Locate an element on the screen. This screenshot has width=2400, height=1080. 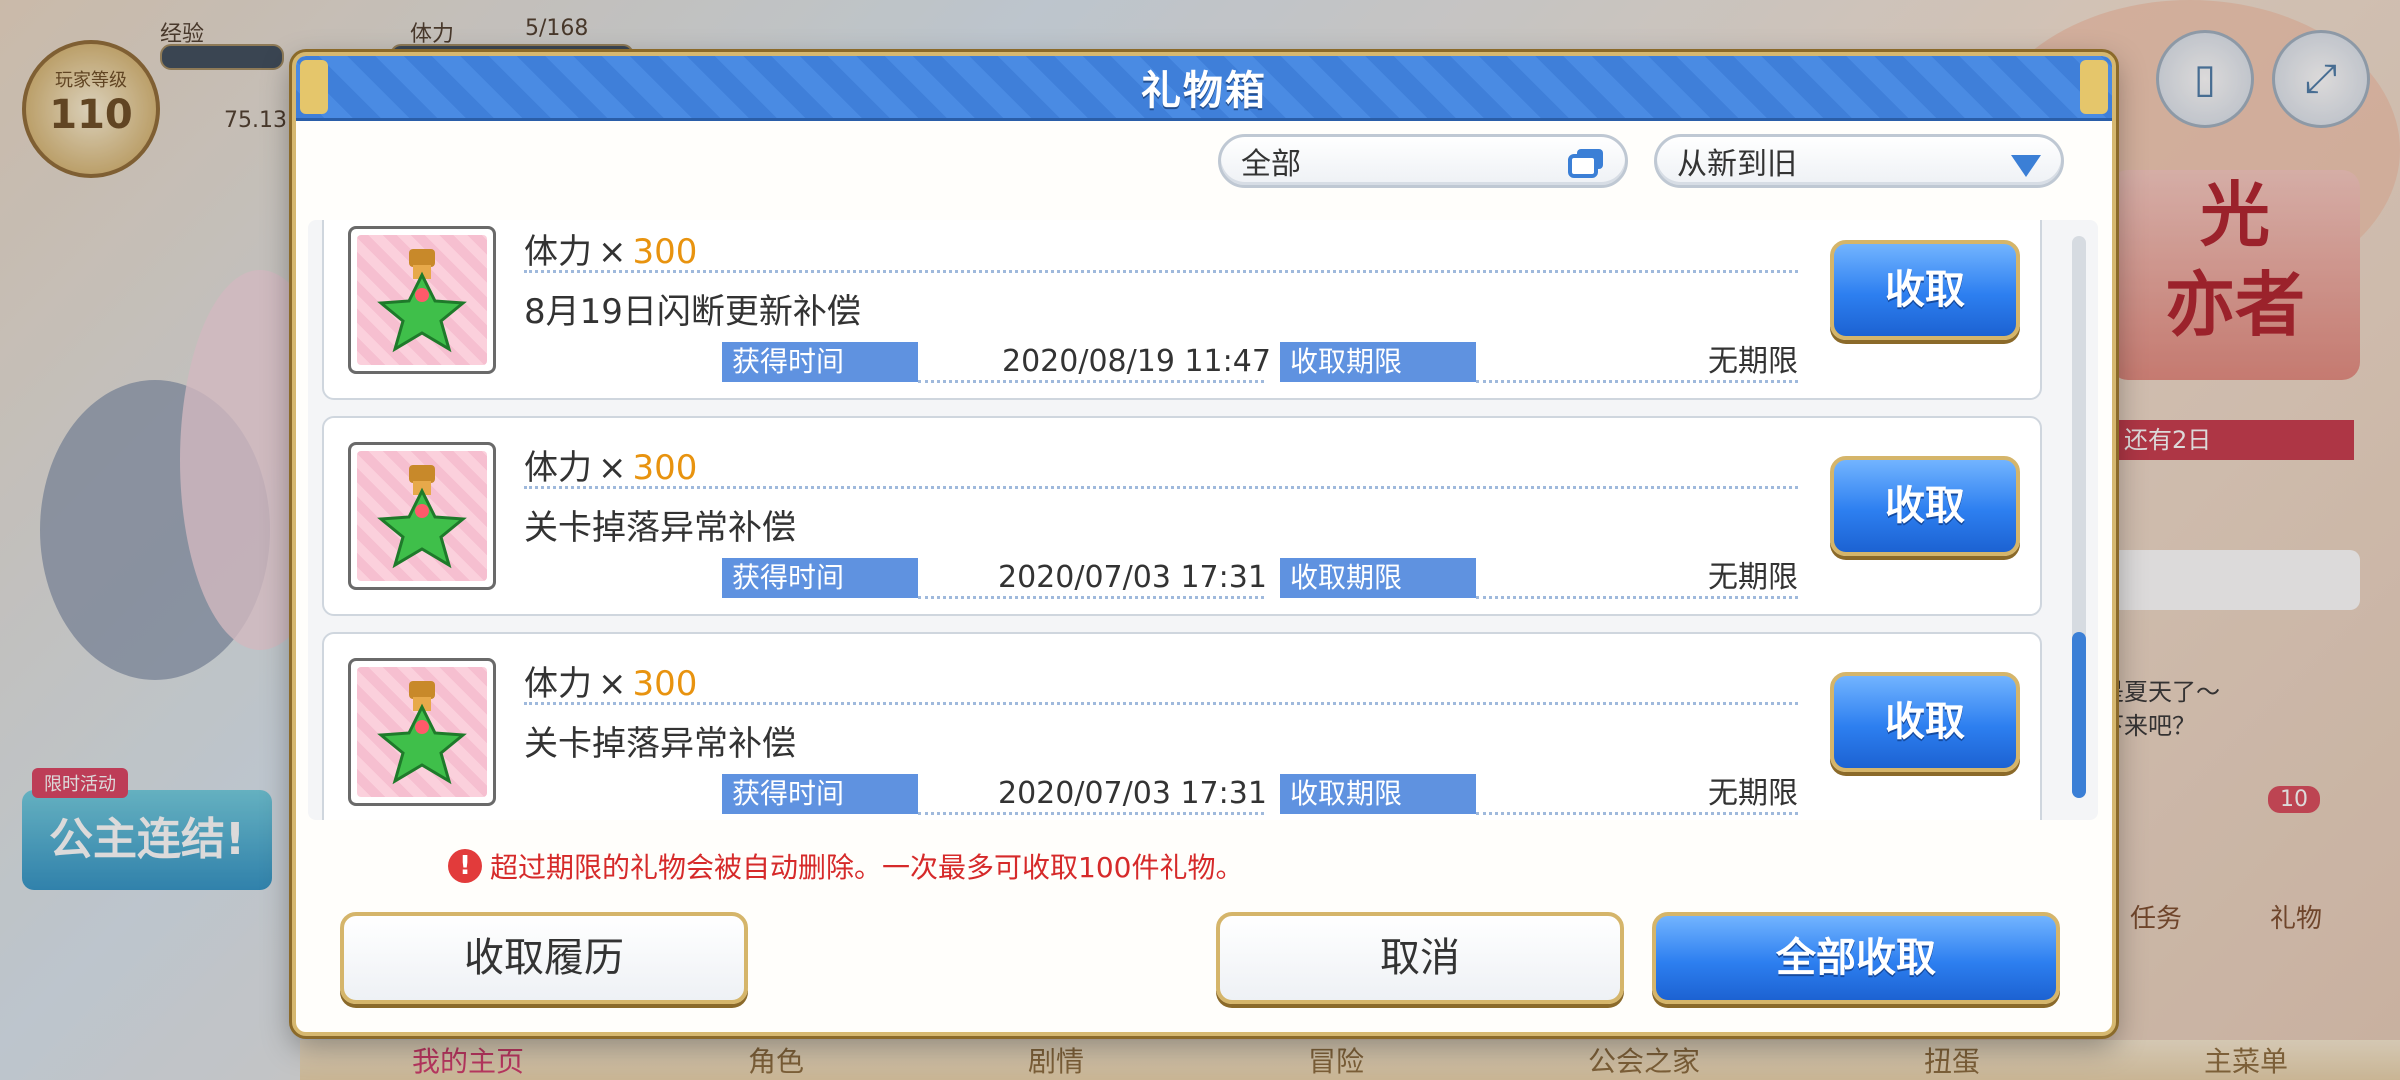
claim-history-button: 收取履历 is located at coordinates (544, 958).